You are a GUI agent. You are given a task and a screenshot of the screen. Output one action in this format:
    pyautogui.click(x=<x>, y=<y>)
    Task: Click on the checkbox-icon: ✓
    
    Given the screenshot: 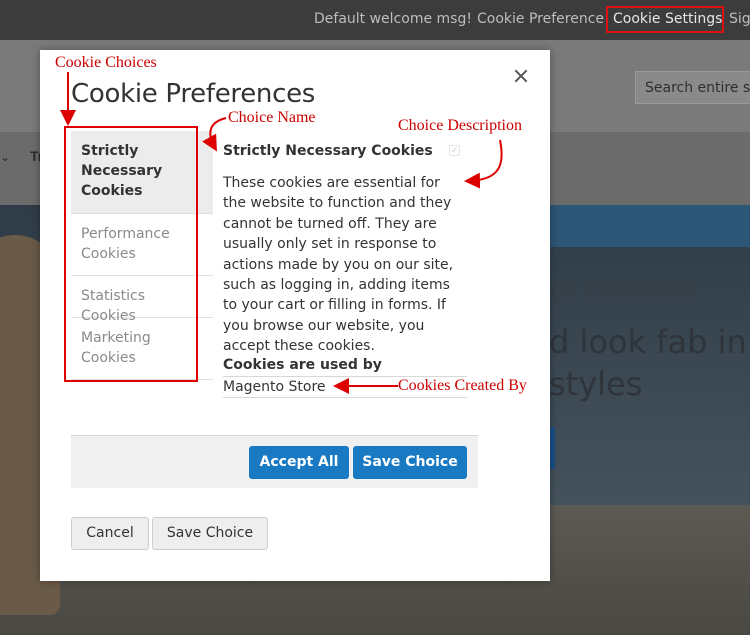 What is the action you would take?
    pyautogui.click(x=454, y=150)
    